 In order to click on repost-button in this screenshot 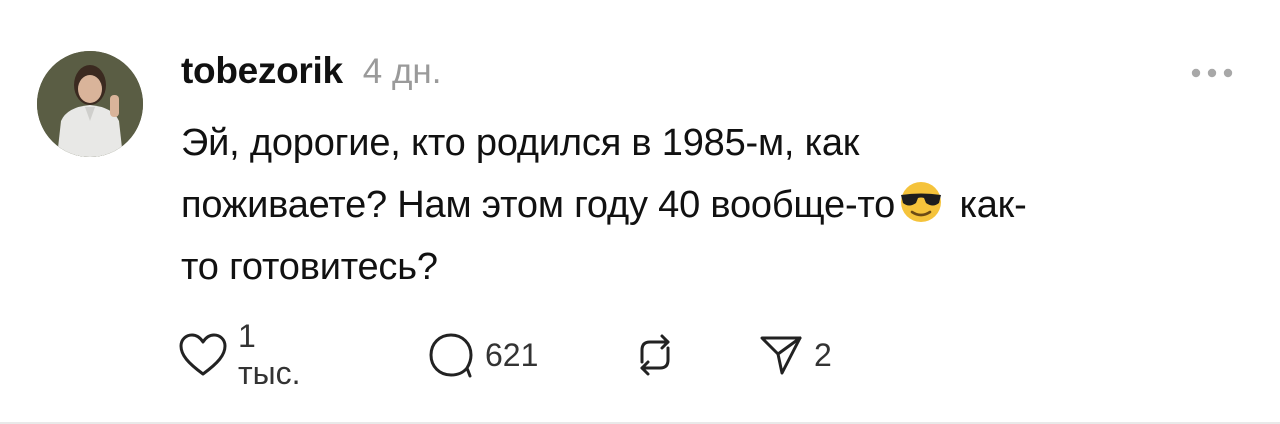, I will do `click(655, 355)`.